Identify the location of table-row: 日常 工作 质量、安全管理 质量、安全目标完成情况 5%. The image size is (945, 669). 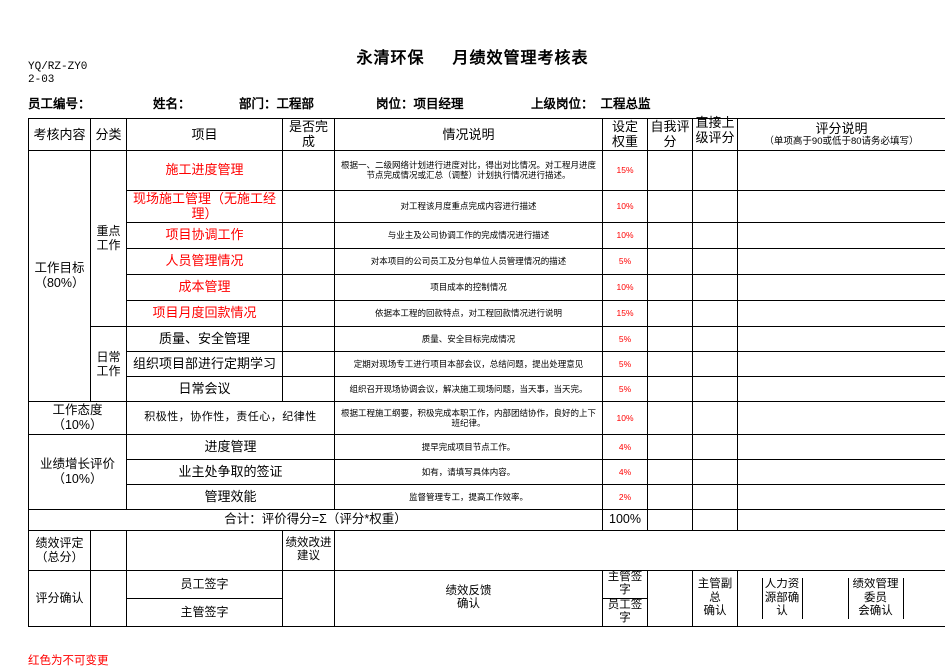
(487, 363).